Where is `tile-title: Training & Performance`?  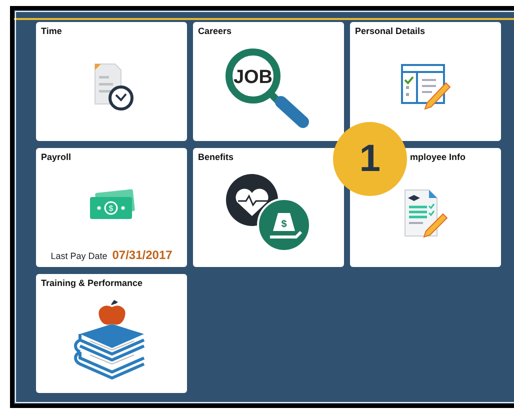 tile-title: Training & Performance is located at coordinates (92, 283).